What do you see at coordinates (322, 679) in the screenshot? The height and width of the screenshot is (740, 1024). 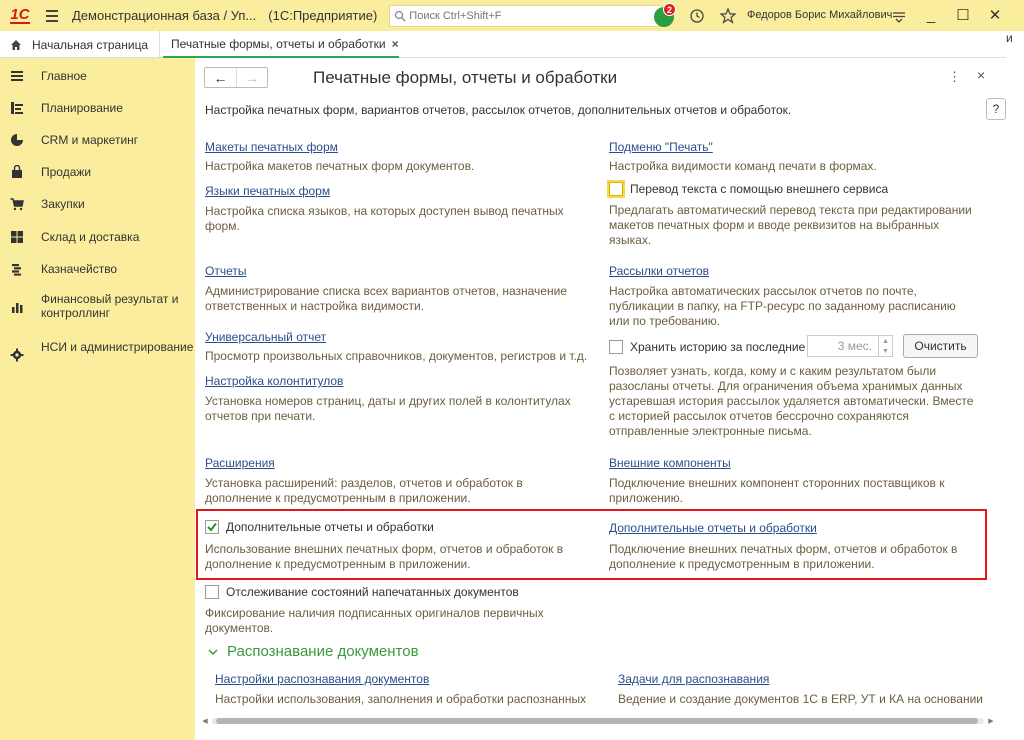 I see `link-recognition-settings: Настройки распознавания документов` at bounding box center [322, 679].